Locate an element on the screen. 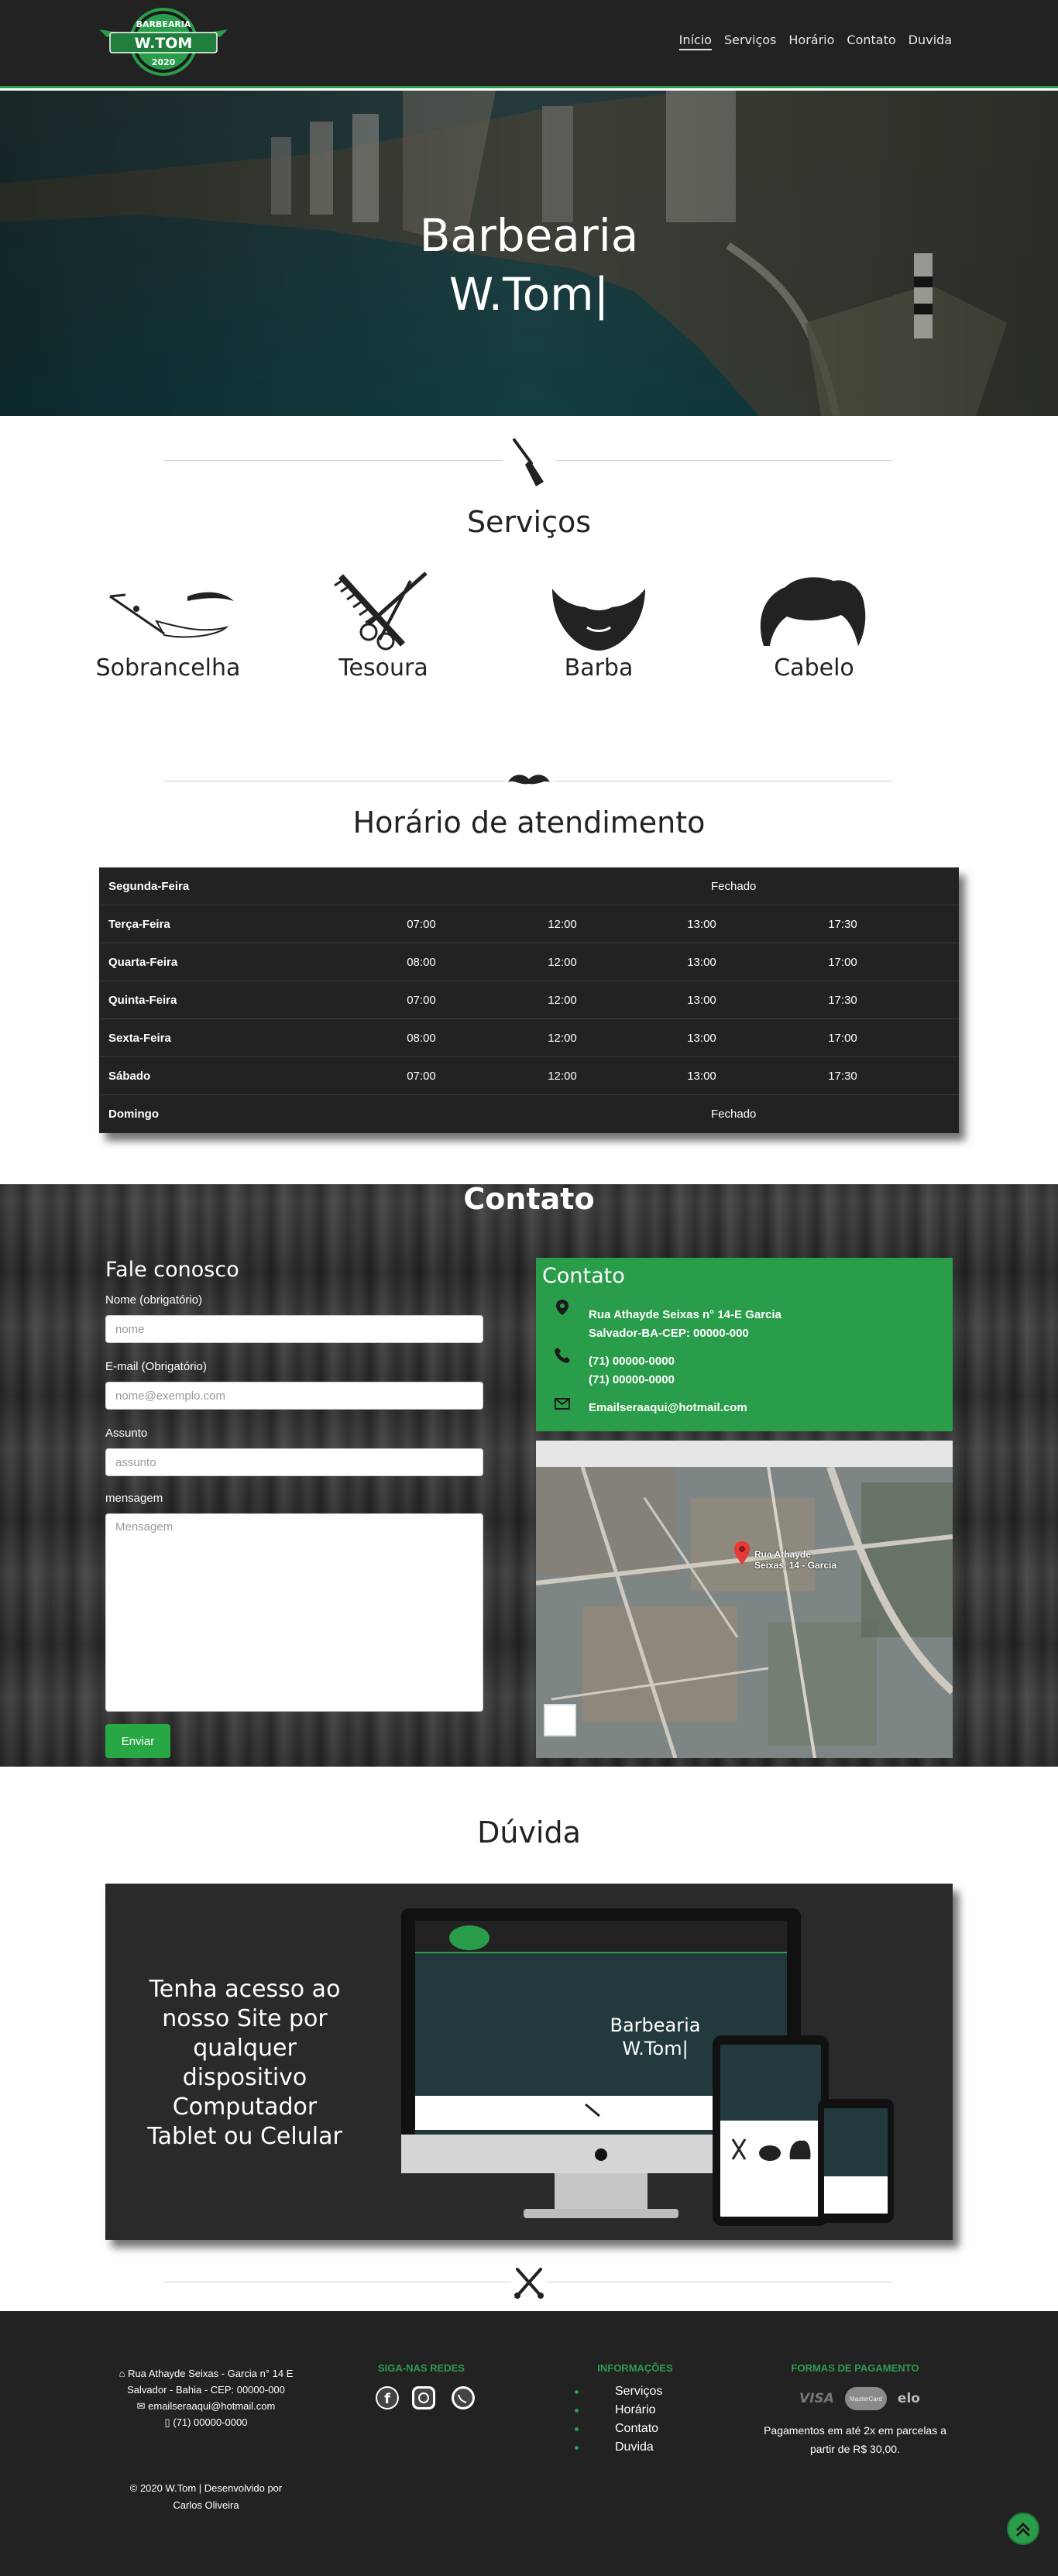 This screenshot has width=1058, height=2576. duvida-line: Computador is located at coordinates (245, 2107).